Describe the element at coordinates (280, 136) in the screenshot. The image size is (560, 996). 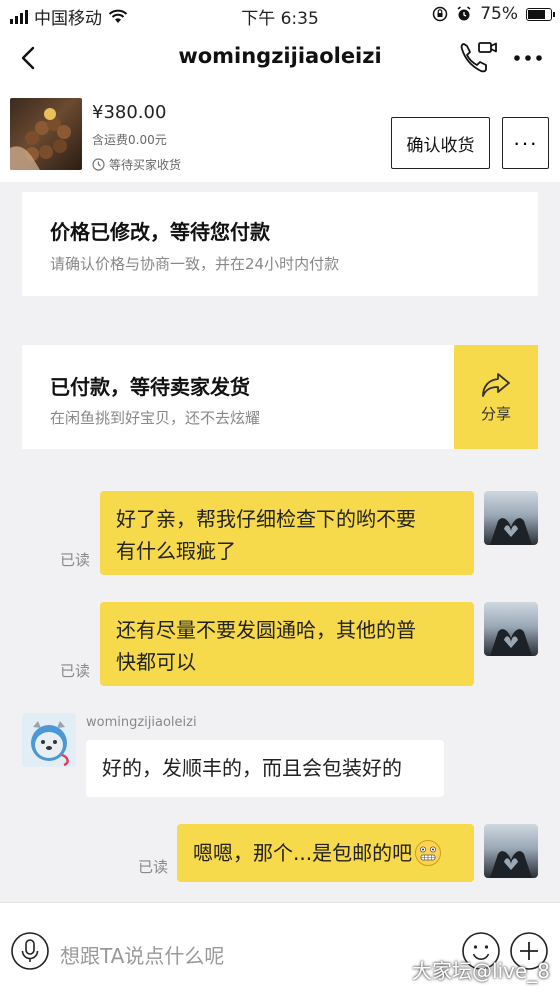
I see `order-summary: ¥380.00 含运费0.00元 等待买家收货 确认收货 ···` at that location.